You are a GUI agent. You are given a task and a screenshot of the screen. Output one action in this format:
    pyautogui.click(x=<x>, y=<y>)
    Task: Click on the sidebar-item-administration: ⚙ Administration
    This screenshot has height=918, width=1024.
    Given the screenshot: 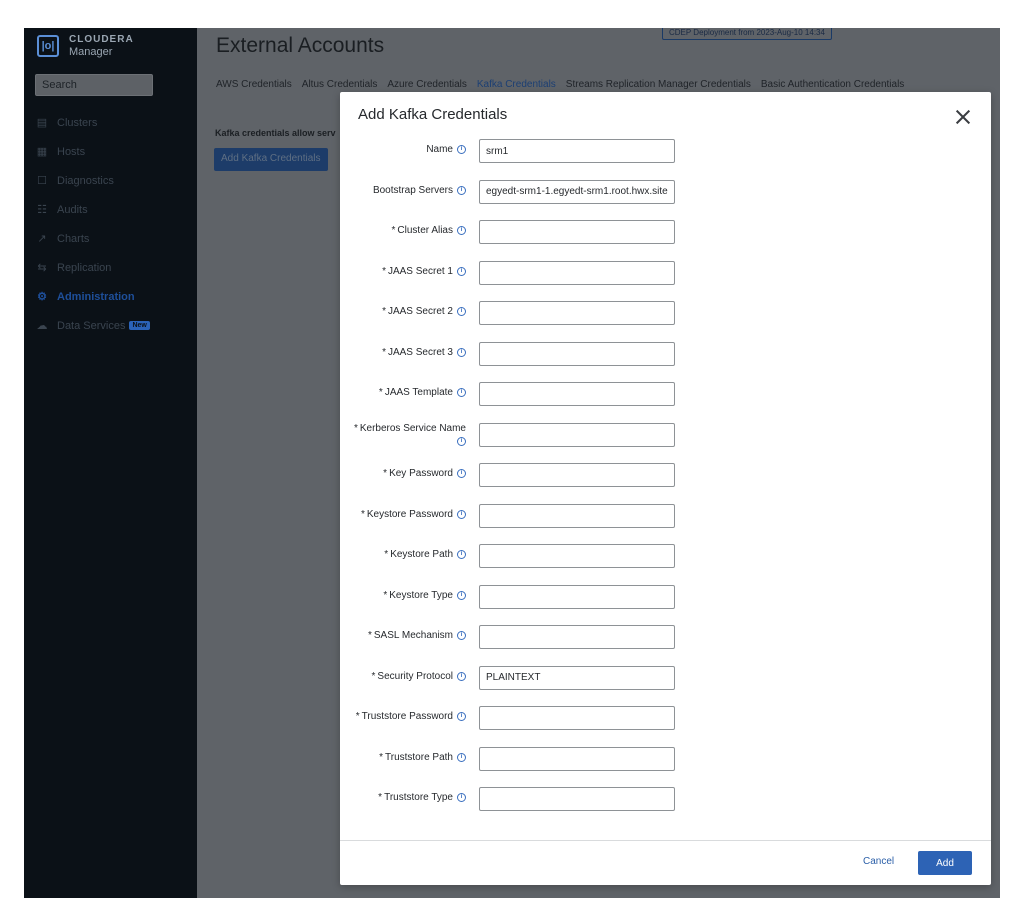 What is the action you would take?
    pyautogui.click(x=110, y=296)
    